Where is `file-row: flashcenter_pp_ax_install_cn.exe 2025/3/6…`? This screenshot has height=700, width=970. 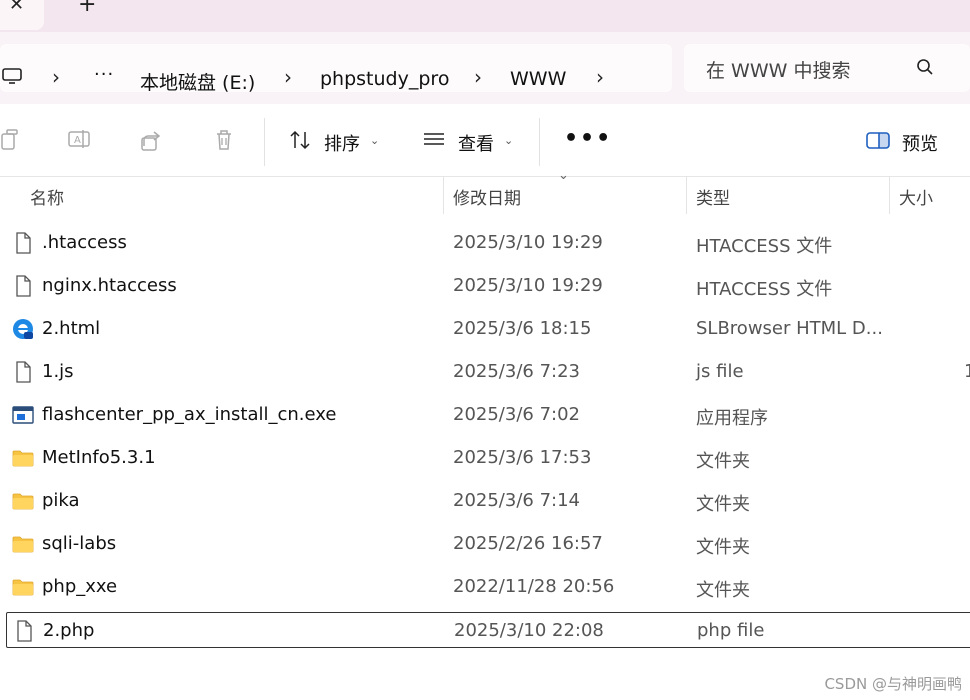
file-row: flashcenter_pp_ax_install_cn.exe 2025/3/6… is located at coordinates (488, 415).